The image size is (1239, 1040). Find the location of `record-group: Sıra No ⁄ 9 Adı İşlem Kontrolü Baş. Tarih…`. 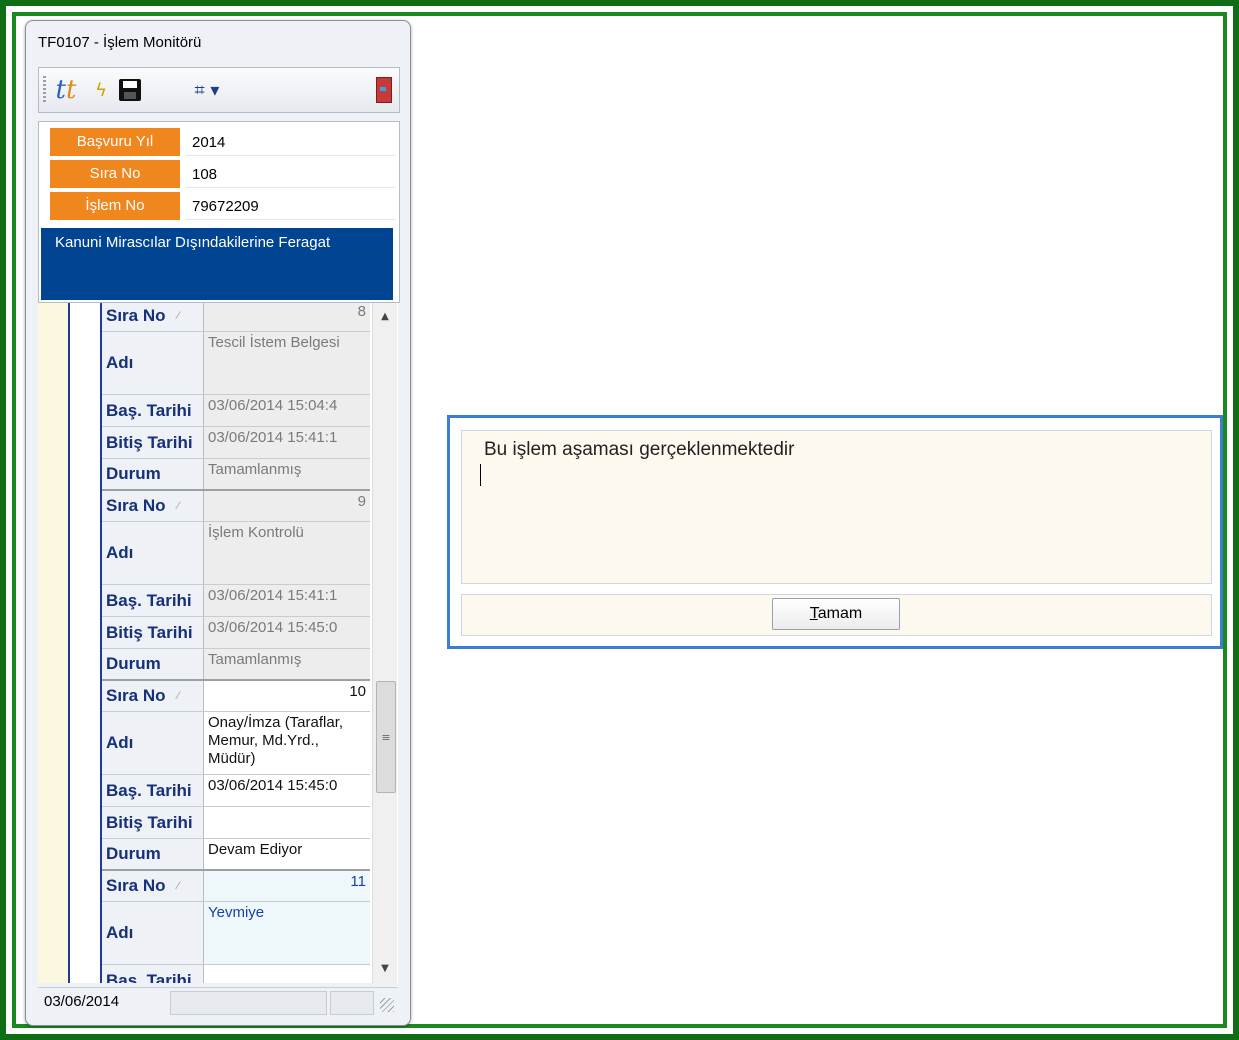

record-group: Sıra No ⁄ 9 Adı İşlem Kontrolü Baş. Tarih… is located at coordinates (236, 586).